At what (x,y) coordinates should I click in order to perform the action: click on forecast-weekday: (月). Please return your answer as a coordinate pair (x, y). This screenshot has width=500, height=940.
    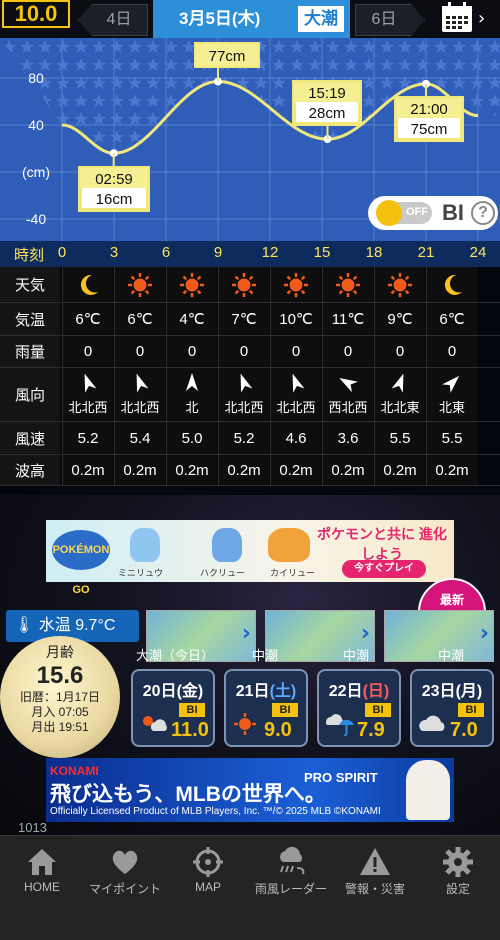
    Looking at the image, I should click on (469, 691).